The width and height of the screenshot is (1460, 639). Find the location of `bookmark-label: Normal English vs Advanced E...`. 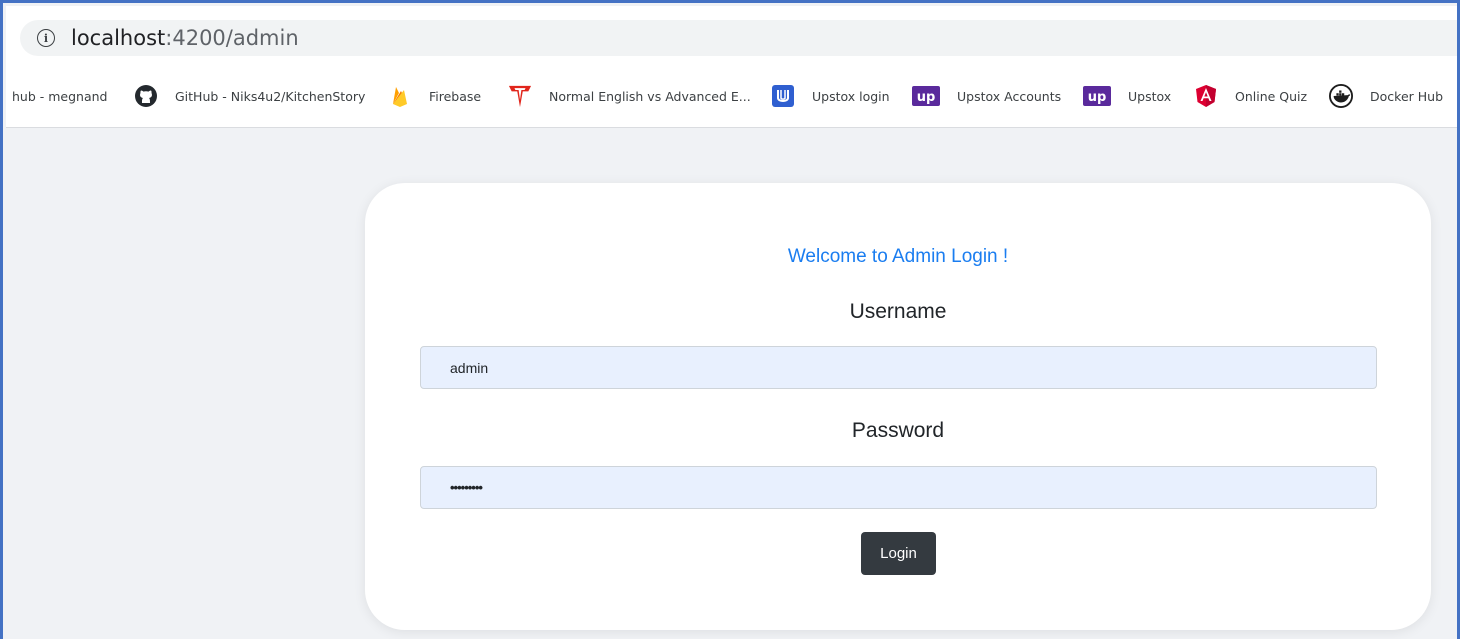

bookmark-label: Normal English vs Advanced E... is located at coordinates (650, 96).